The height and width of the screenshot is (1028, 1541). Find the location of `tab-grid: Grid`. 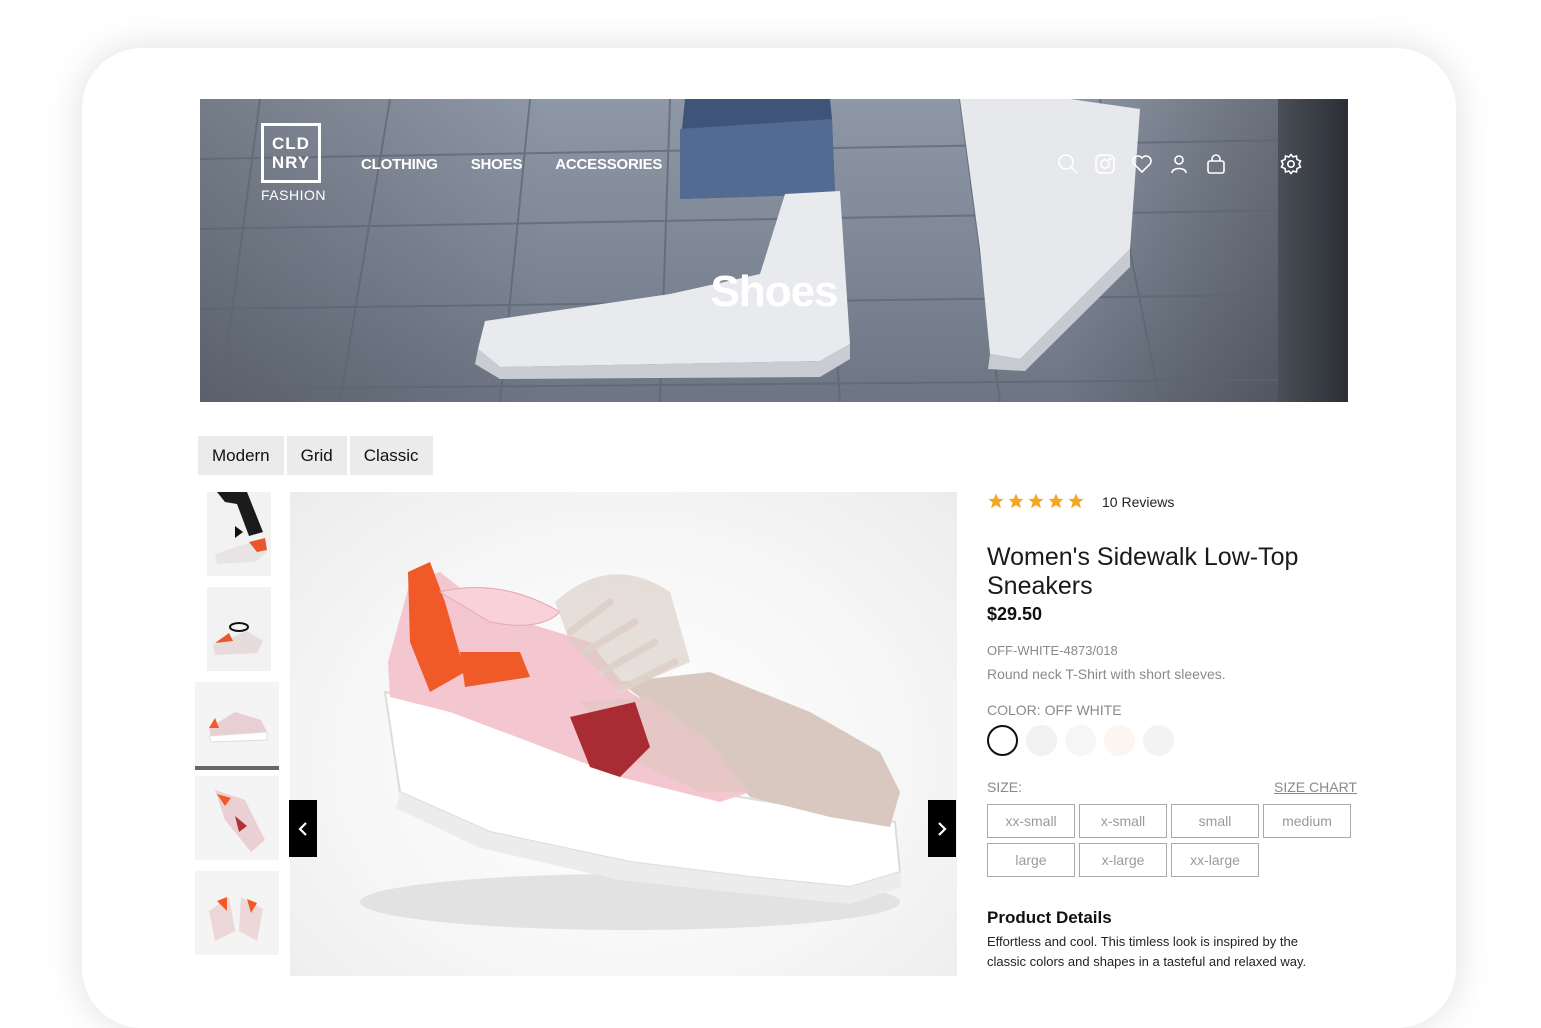

tab-grid: Grid is located at coordinates (316, 455).